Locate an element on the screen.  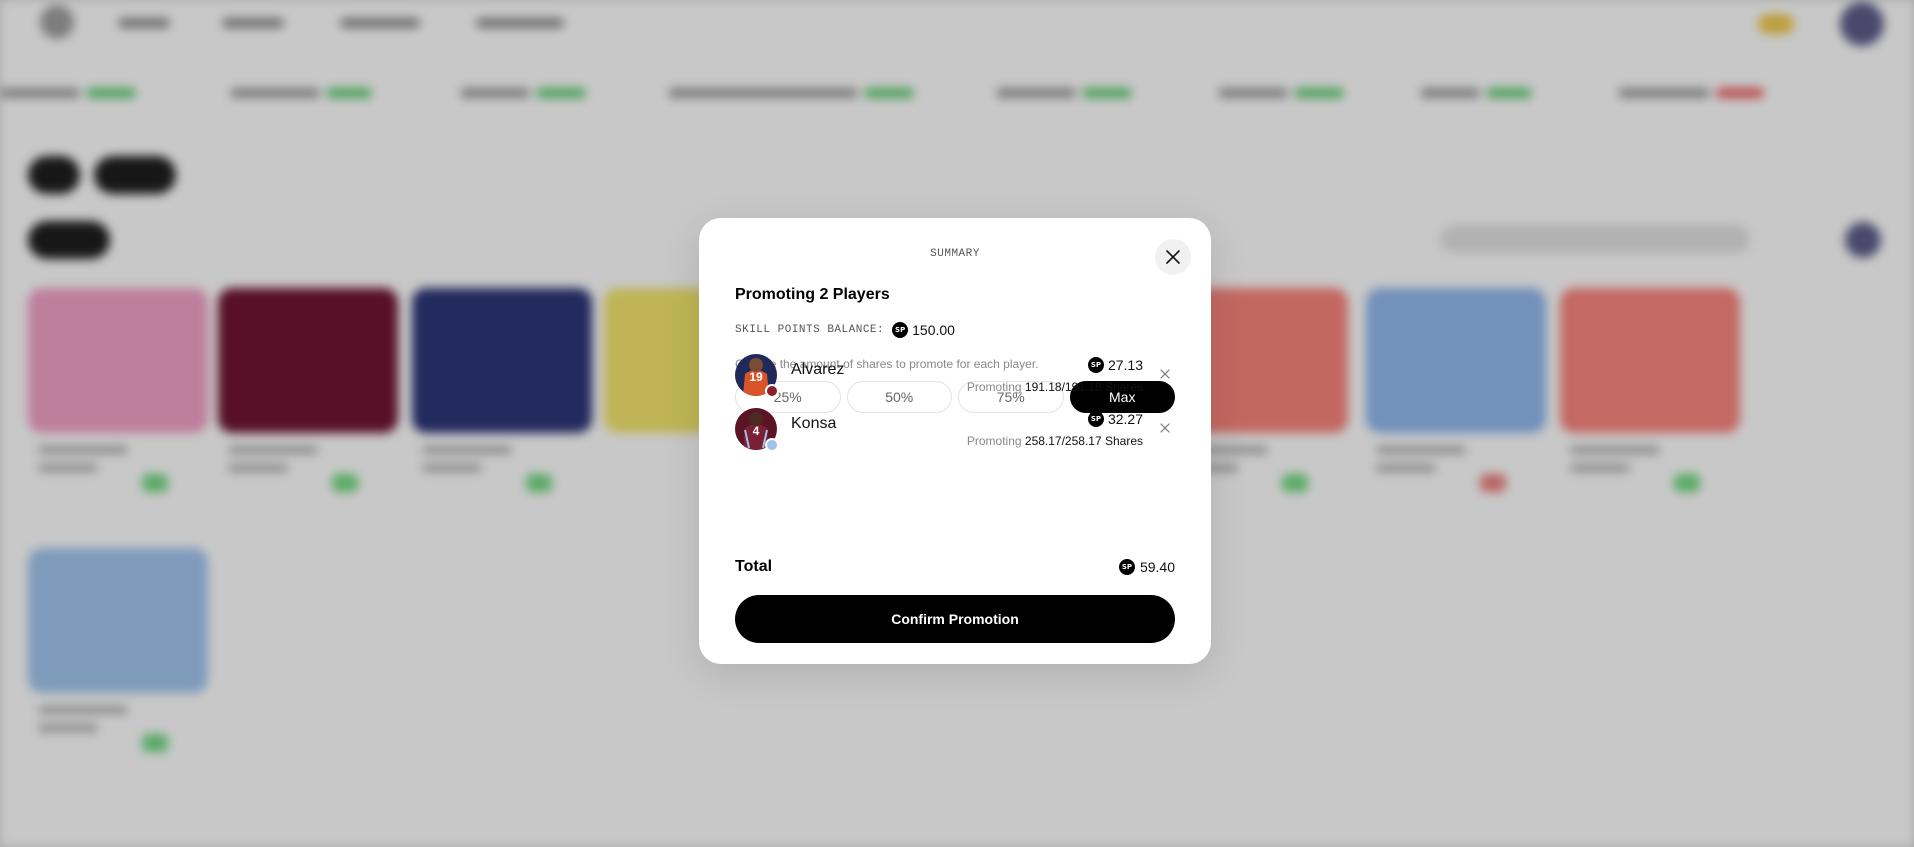
close-button is located at coordinates (1173, 257).